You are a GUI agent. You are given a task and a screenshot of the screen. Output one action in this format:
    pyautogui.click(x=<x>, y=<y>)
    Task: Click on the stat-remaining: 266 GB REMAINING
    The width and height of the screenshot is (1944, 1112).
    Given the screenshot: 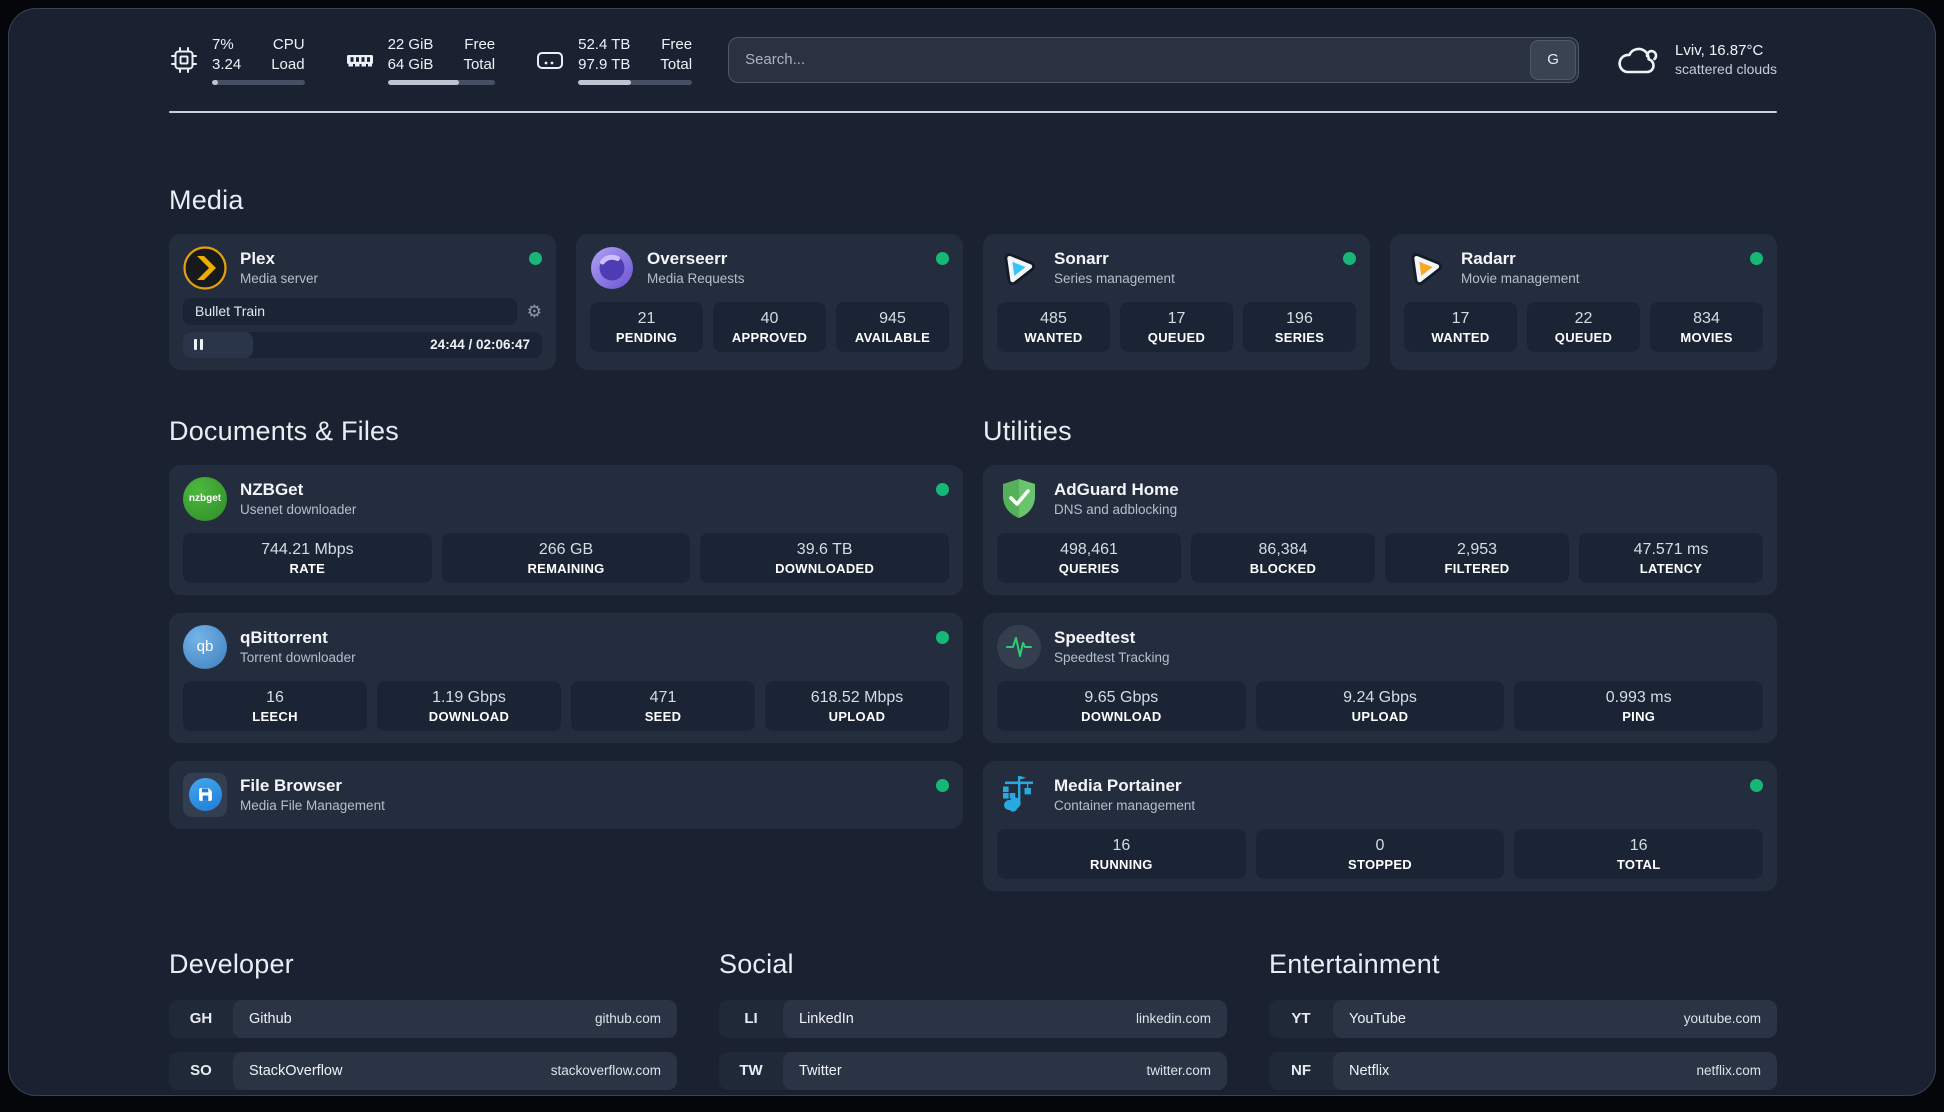 What is the action you would take?
    pyautogui.click(x=566, y=557)
    